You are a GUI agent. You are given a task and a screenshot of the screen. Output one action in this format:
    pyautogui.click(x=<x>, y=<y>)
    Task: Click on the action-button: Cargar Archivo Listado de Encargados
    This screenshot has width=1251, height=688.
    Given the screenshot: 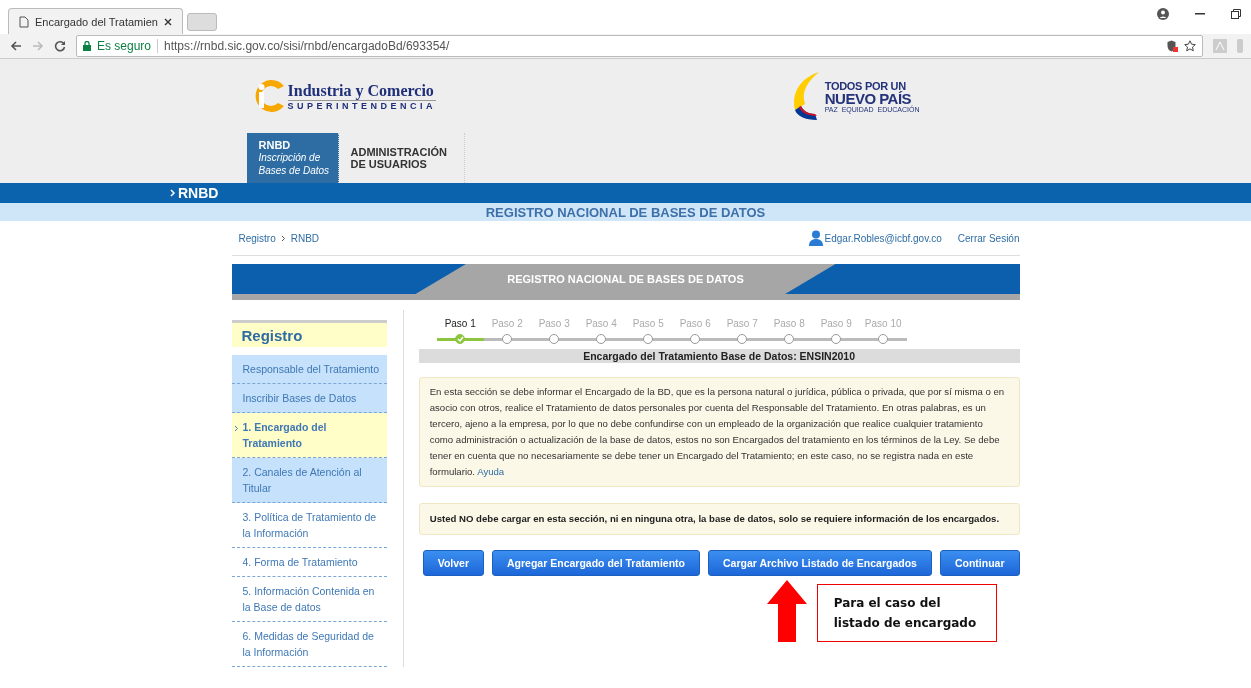 What is the action you would take?
    pyautogui.click(x=820, y=563)
    